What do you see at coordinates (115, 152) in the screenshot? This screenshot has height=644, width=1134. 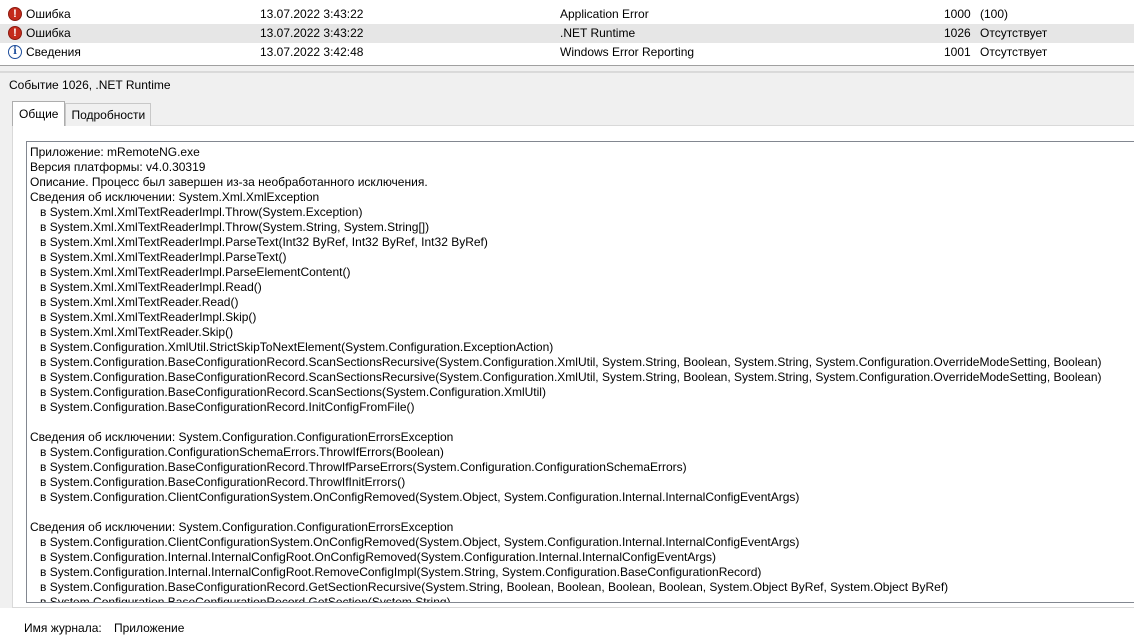 I see `description-line: Приложение: mRemoteNG.exe` at bounding box center [115, 152].